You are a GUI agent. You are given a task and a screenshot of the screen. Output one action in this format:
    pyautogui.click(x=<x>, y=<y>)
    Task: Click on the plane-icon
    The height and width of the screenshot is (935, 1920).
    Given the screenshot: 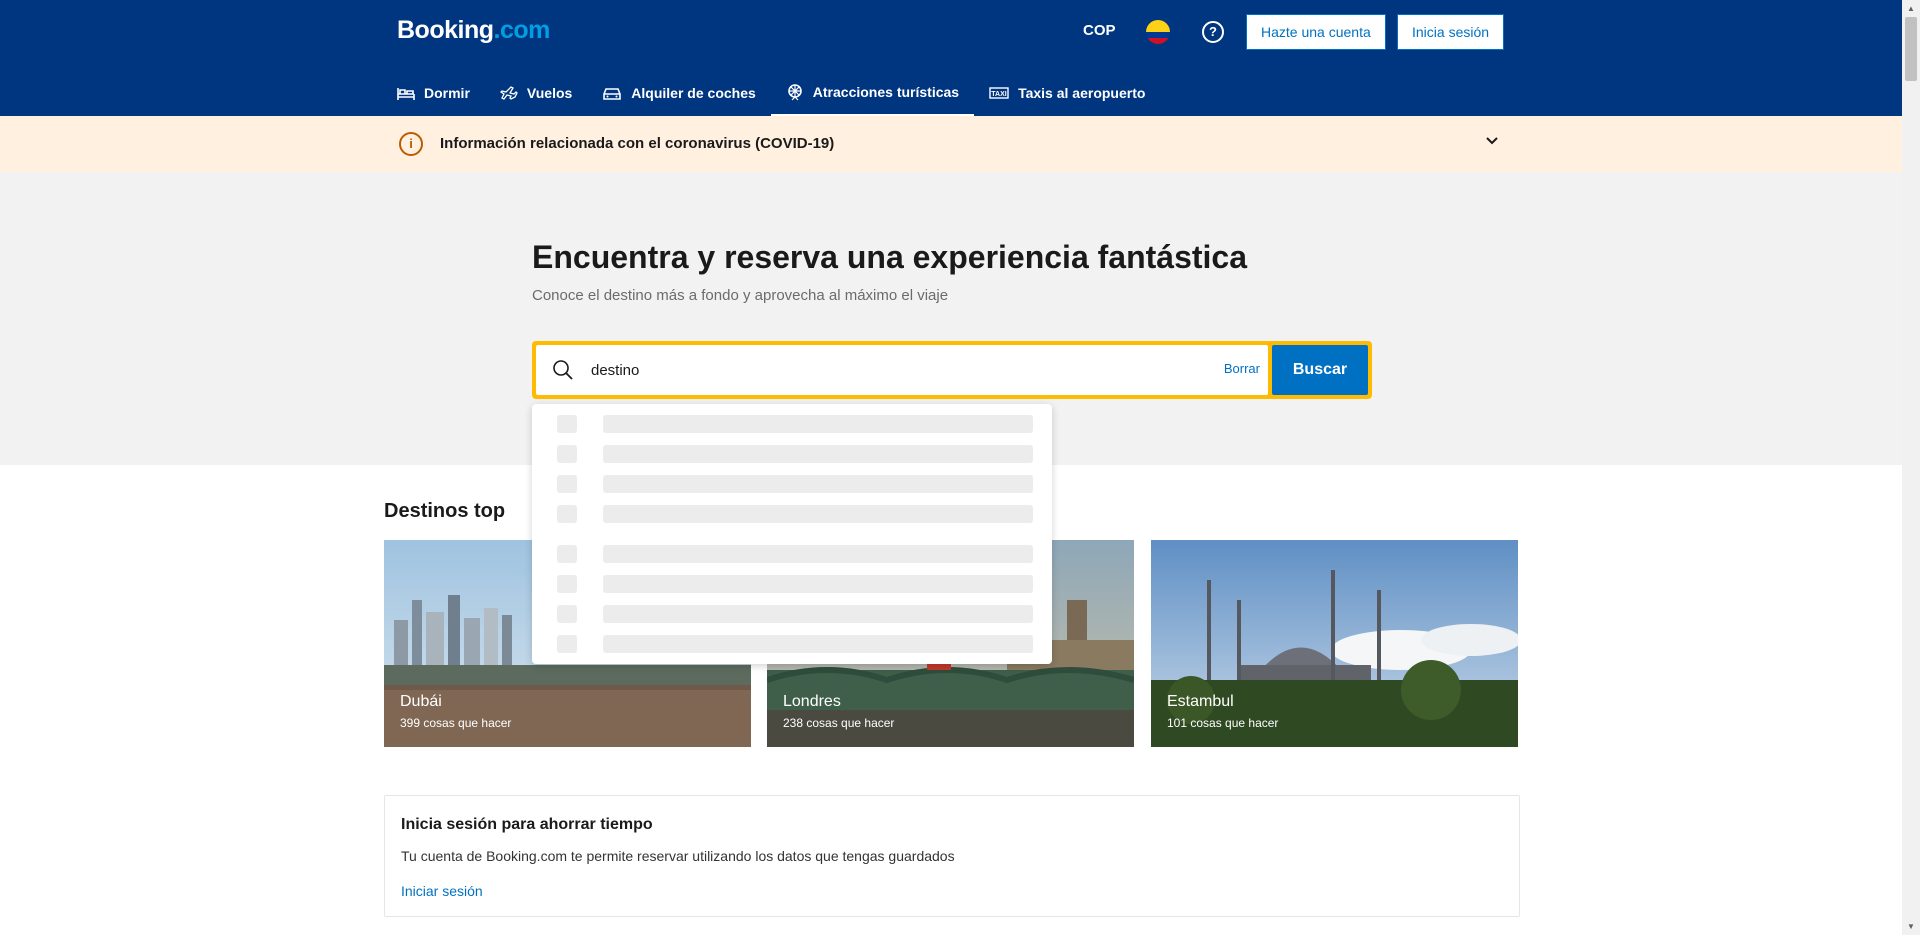 What is the action you would take?
    pyautogui.click(x=508, y=93)
    